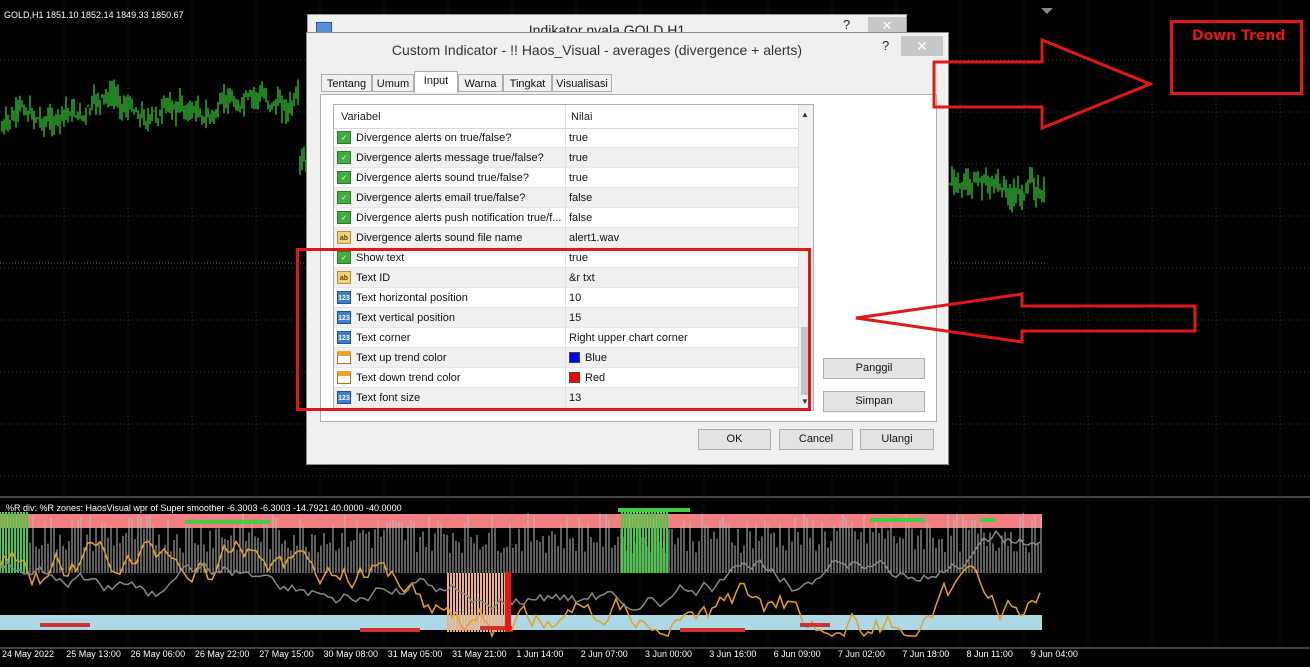  Describe the element at coordinates (604, 654) in the screenshot. I see `time-axis-label: 2 Jun 07:00` at that location.